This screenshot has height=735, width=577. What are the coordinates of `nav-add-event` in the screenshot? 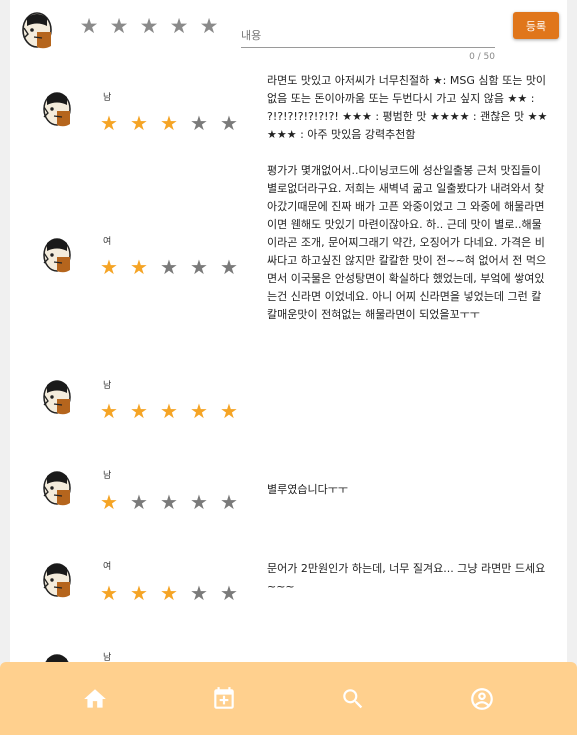 It's located at (224, 699).